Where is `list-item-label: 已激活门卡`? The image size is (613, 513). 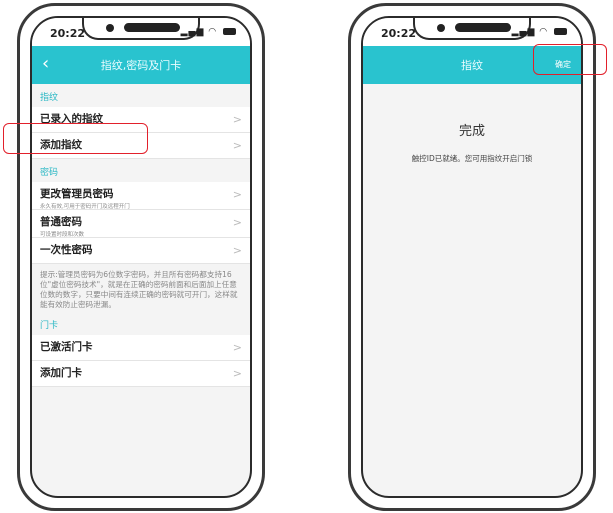 list-item-label: 已激活门卡 is located at coordinates (66, 347).